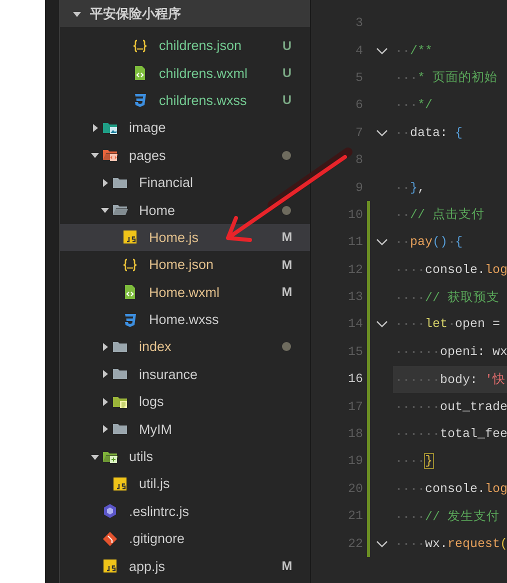  I want to click on tree-item: pages, so click(185, 155).